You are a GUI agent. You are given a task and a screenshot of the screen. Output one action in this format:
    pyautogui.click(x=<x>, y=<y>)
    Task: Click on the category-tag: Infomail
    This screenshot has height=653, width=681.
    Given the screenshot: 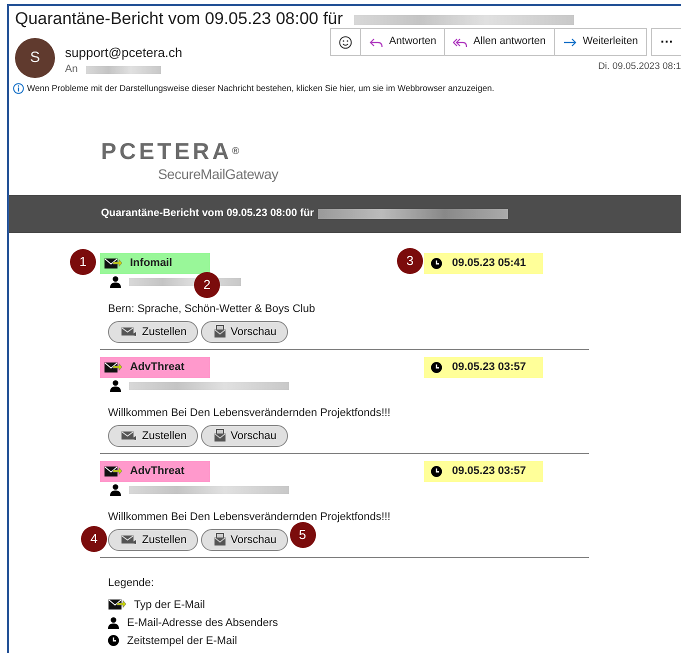 What is the action you would take?
    pyautogui.click(x=155, y=263)
    